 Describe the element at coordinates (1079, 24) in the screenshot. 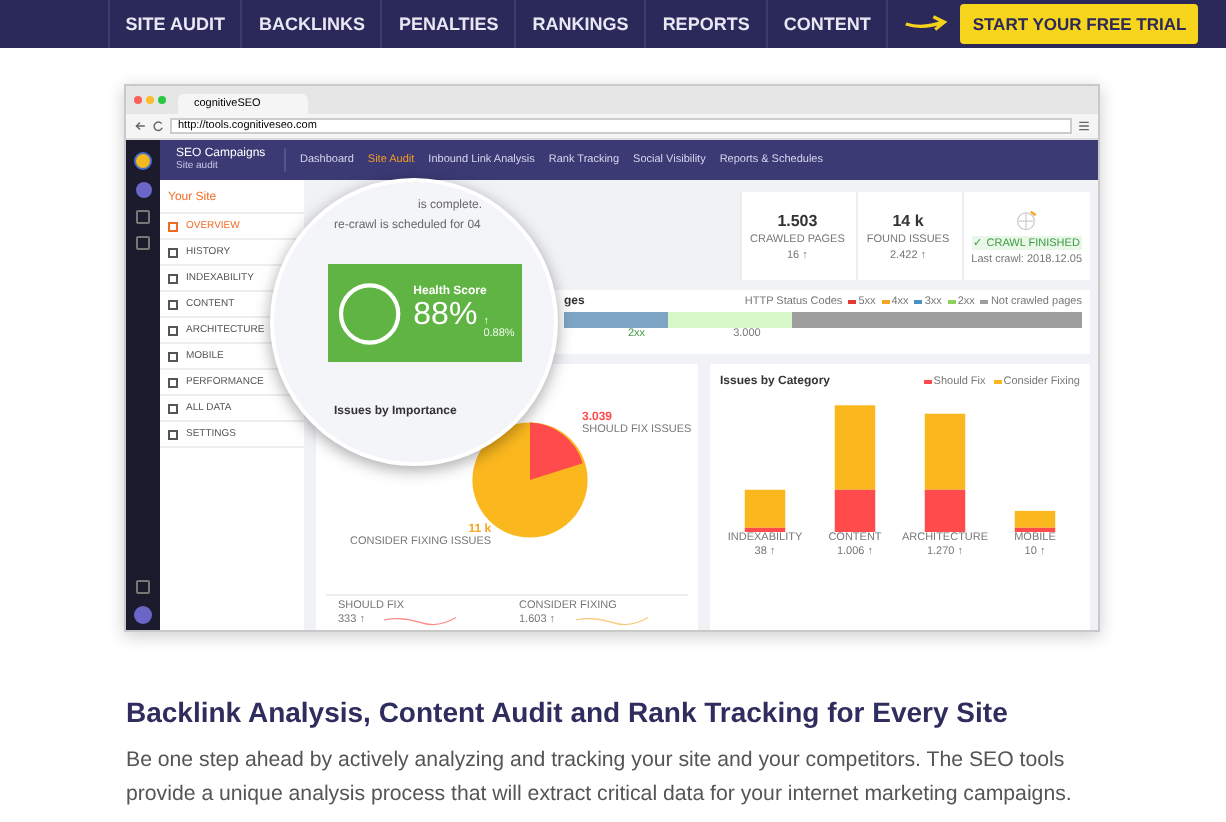

I see `free-trial-button: START YOUR FREE TRIAL` at that location.